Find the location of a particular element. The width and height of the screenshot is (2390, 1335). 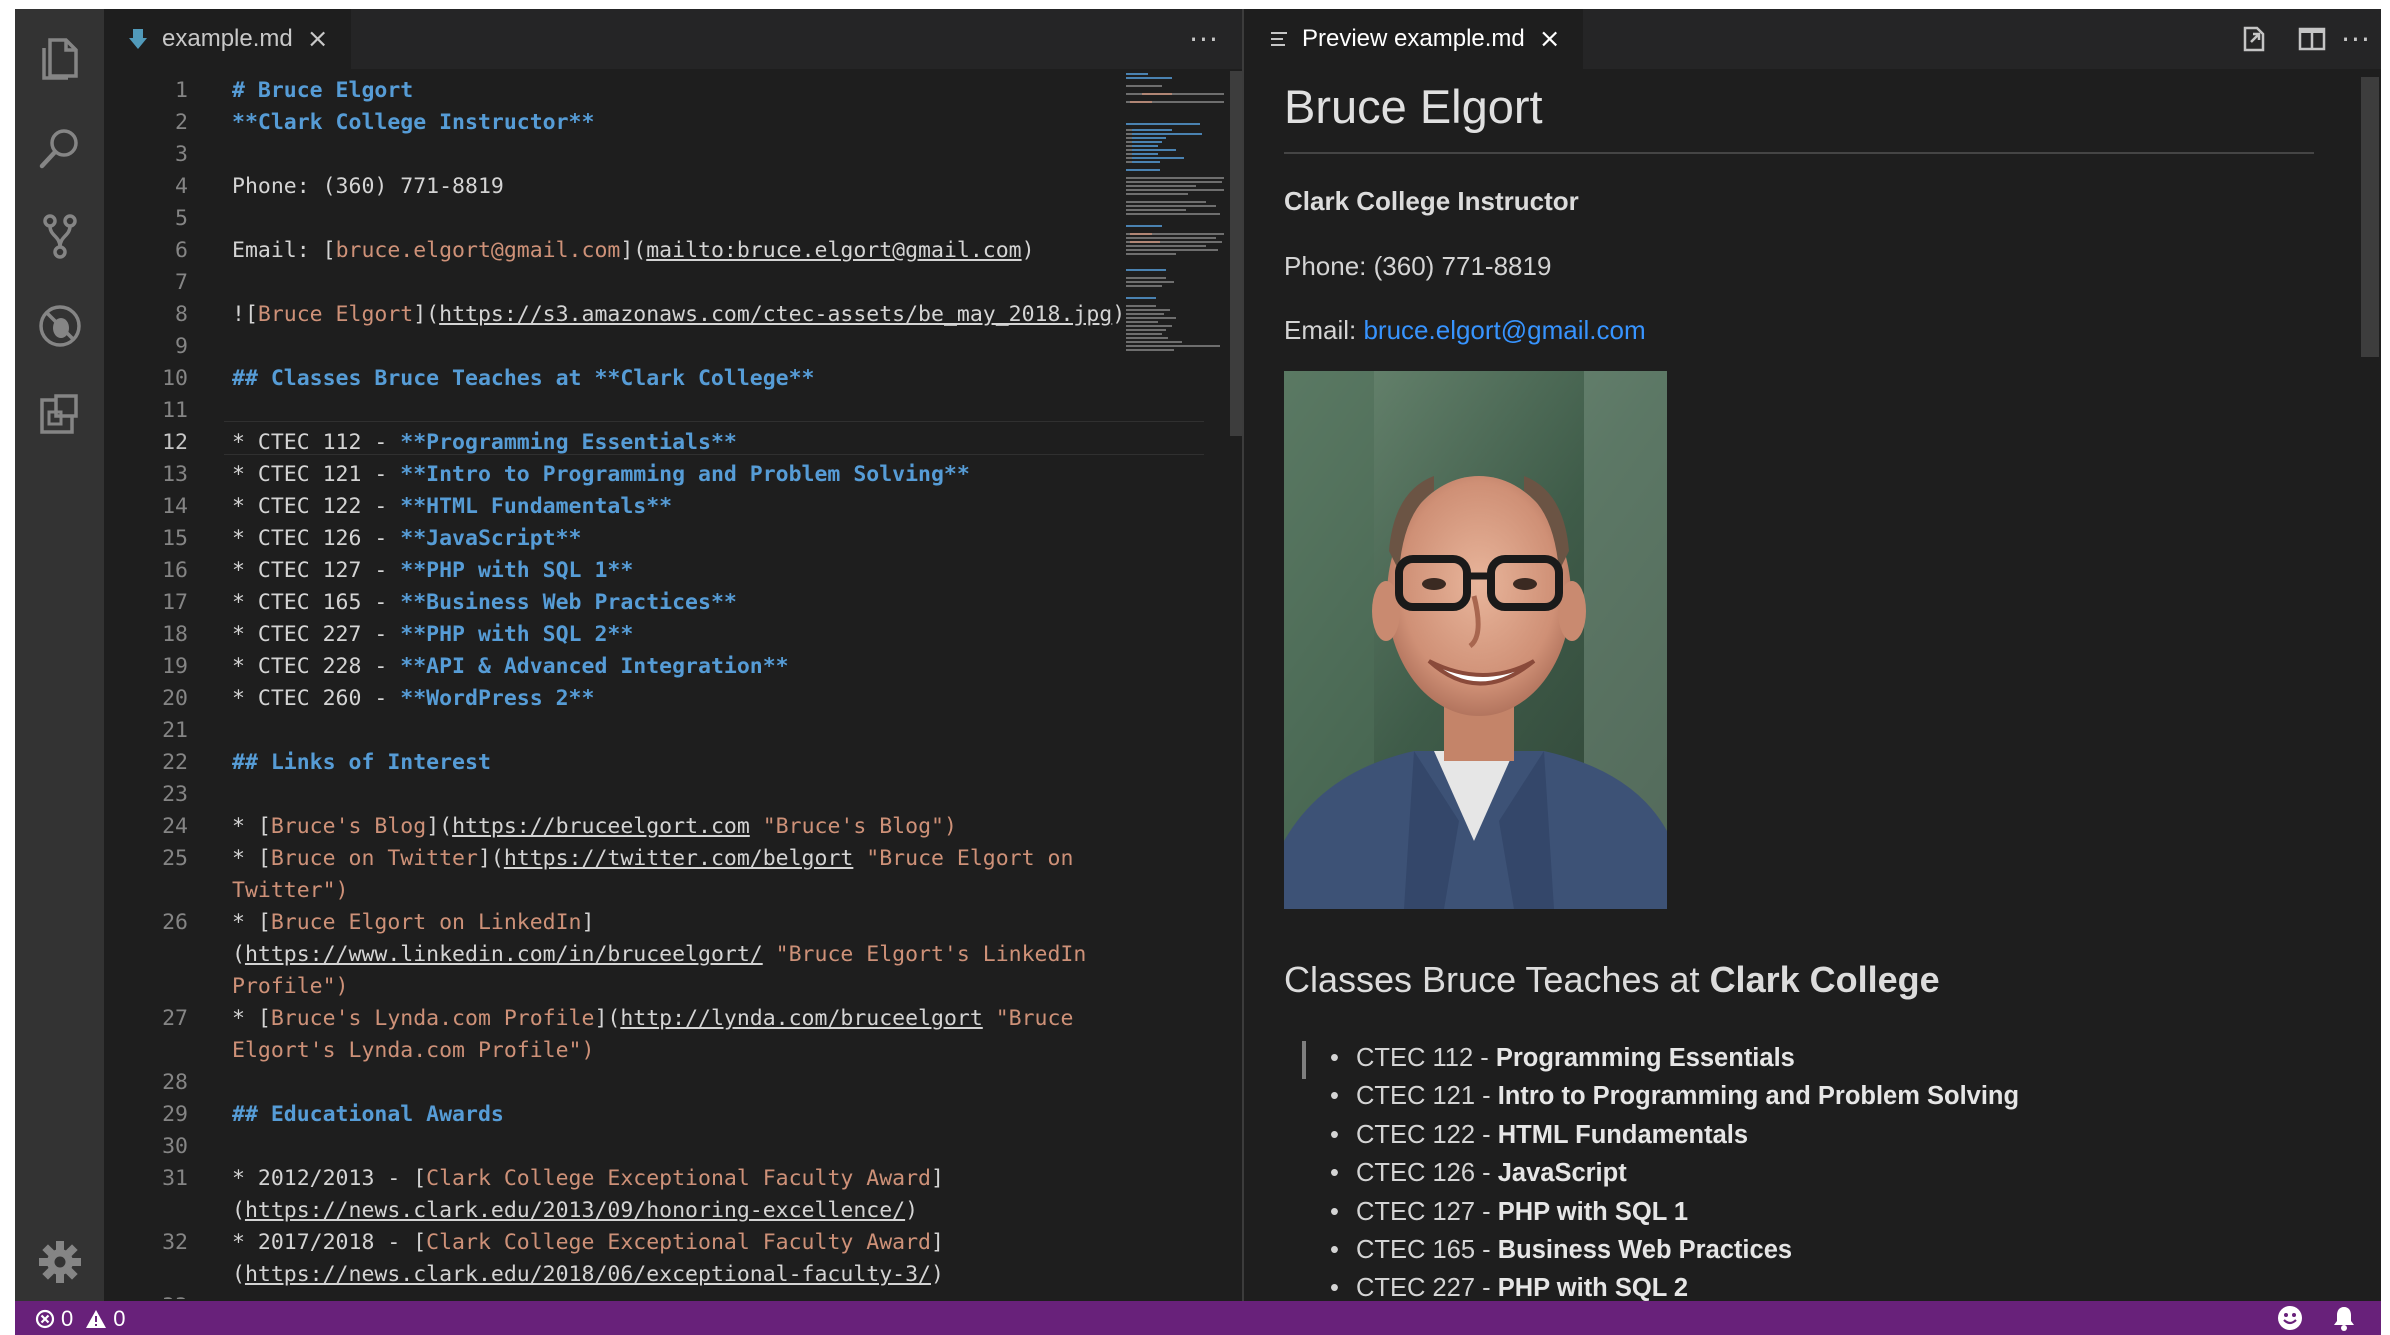

code-url: http://lynda.com/bruceelgort is located at coordinates (801, 1018).